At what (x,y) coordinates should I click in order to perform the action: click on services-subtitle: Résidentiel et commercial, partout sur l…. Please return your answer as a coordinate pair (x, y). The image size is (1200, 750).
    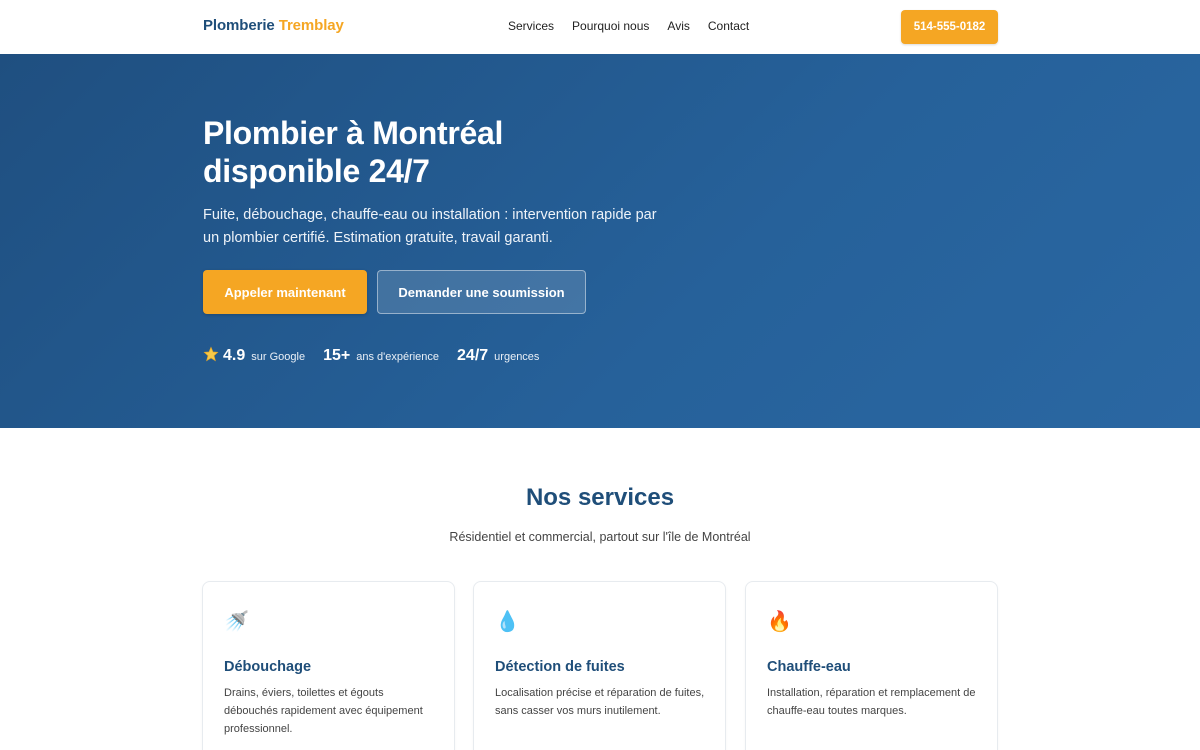
    Looking at the image, I should click on (600, 537).